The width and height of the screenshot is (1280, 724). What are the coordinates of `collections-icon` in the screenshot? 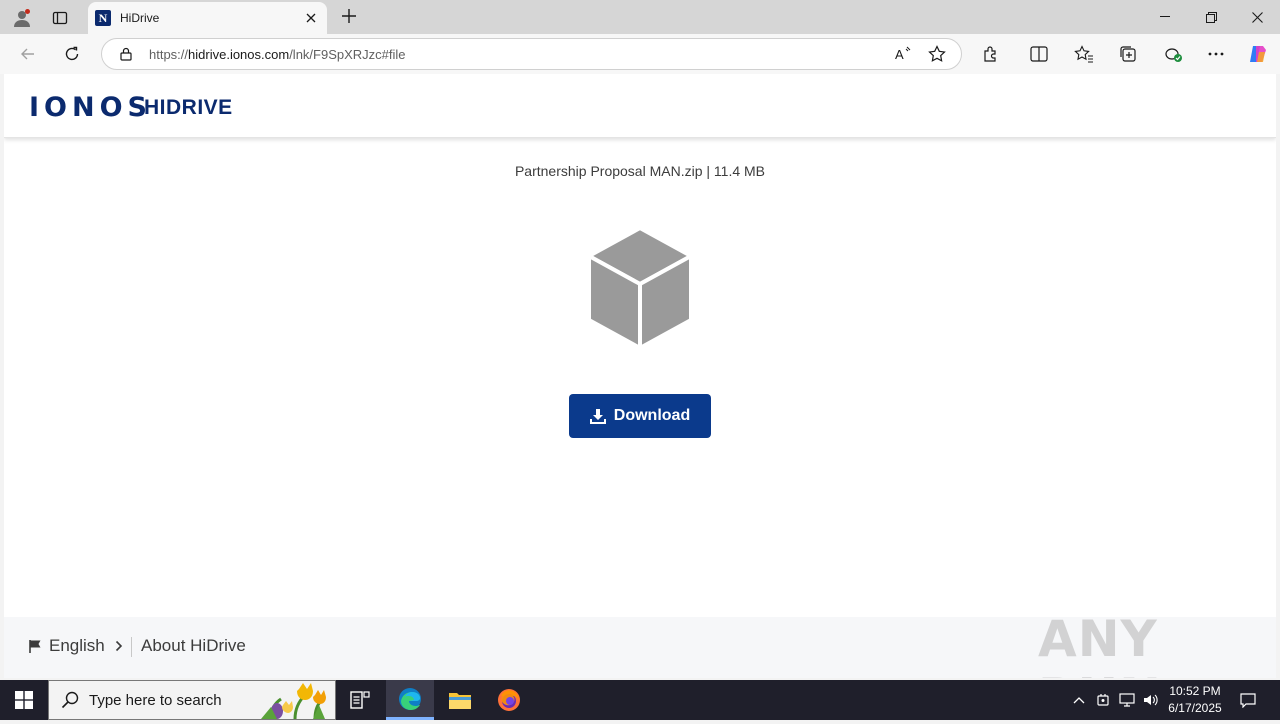 It's located at (1128, 54).